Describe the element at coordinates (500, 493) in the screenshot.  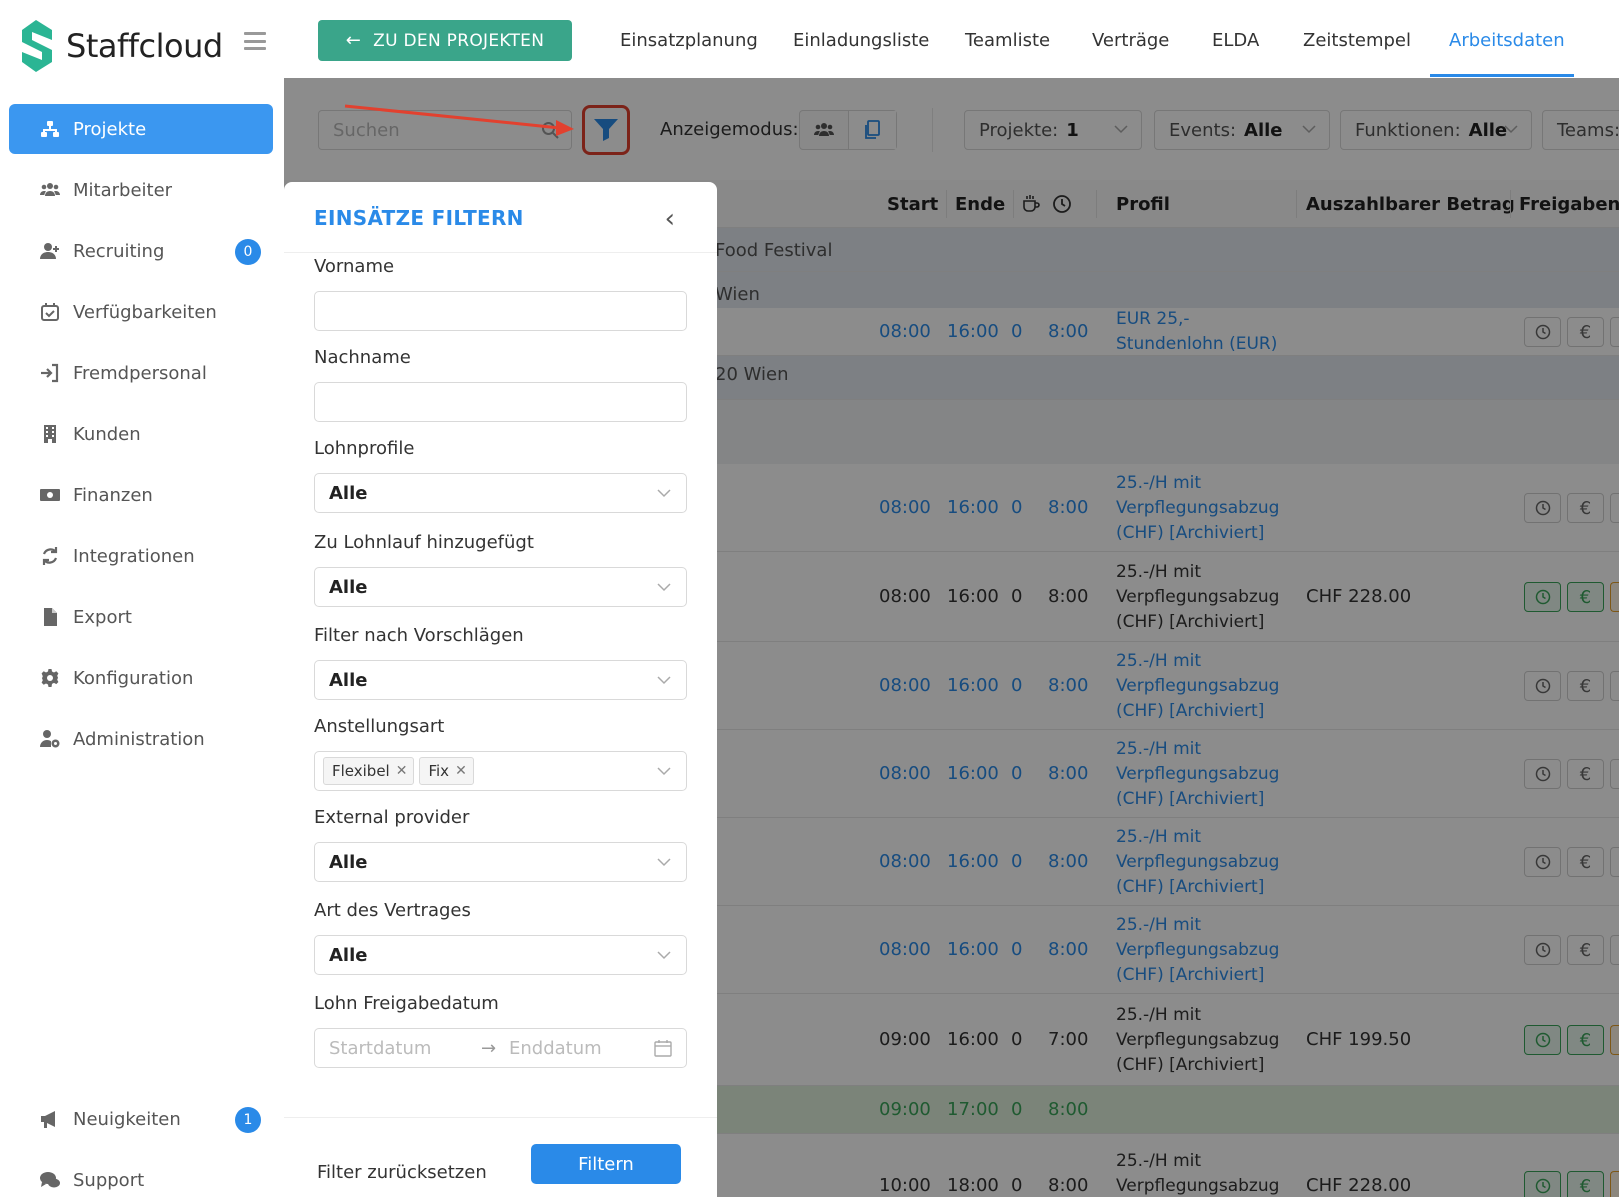
I see `lohnprofile-select: Alle` at that location.